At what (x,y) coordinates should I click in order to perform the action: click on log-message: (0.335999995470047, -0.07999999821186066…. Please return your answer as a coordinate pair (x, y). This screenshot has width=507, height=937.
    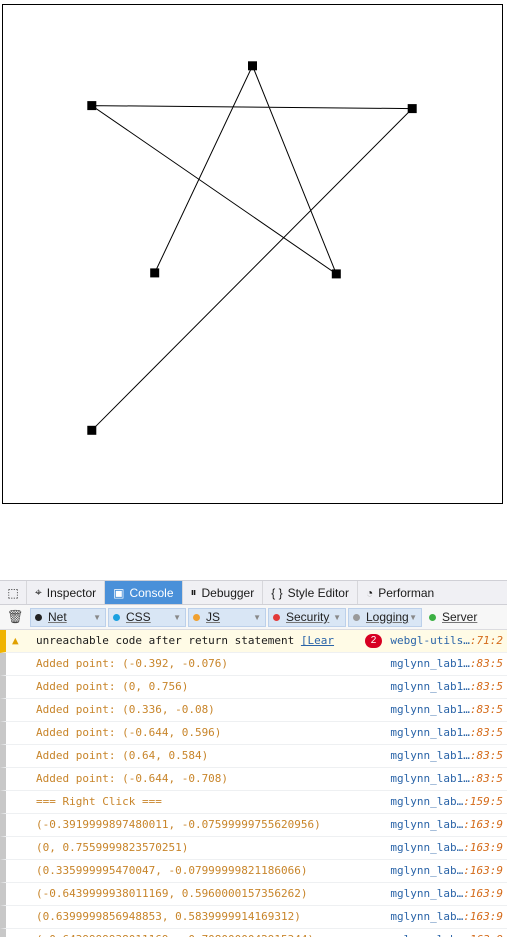
    Looking at the image, I should click on (172, 870).